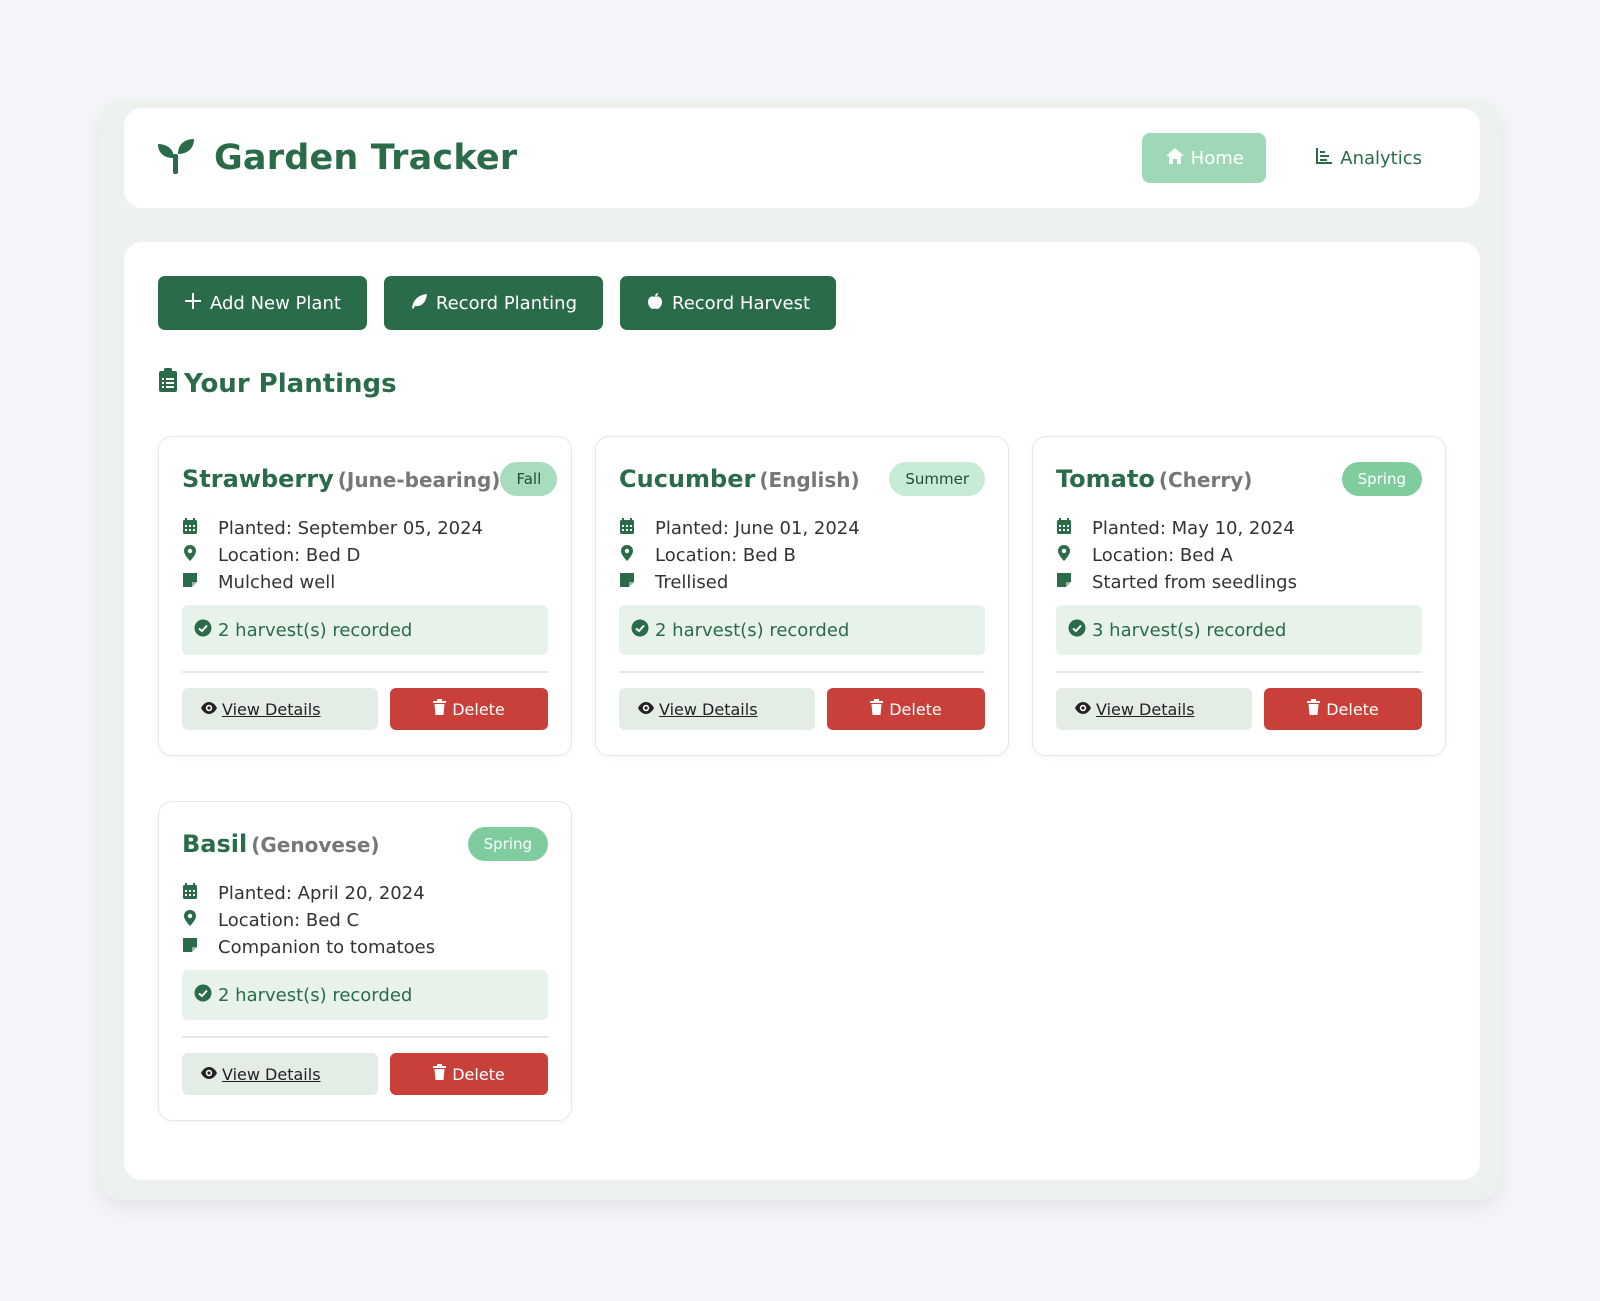 The image size is (1600, 1301). I want to click on plant-name: Basil (Genovese), so click(281, 844).